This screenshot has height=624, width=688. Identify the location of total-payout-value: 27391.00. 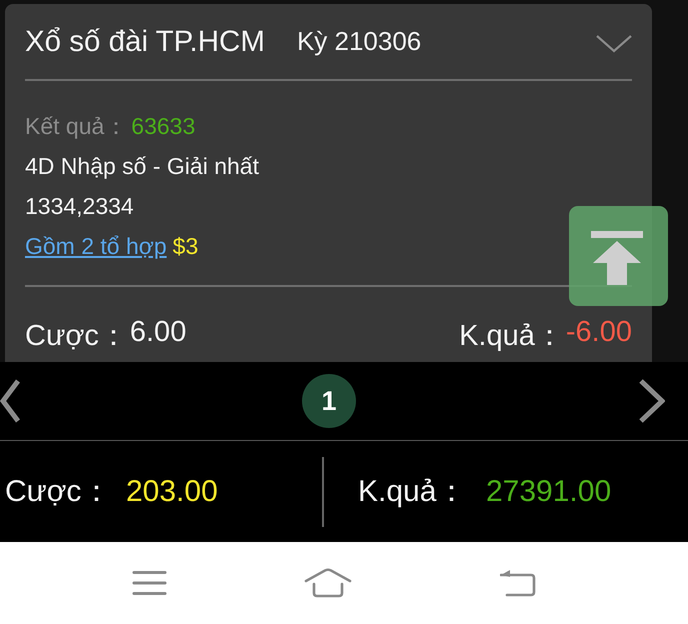
(549, 491).